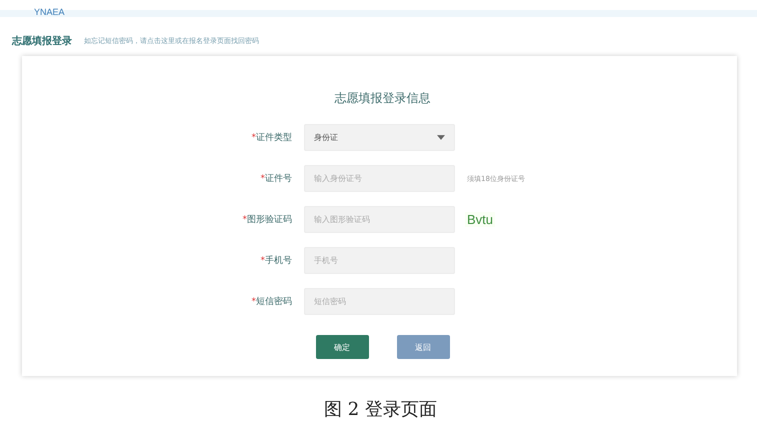 This screenshot has height=440, width=757. I want to click on form-title: 志愿填报登录信息, so click(383, 98).